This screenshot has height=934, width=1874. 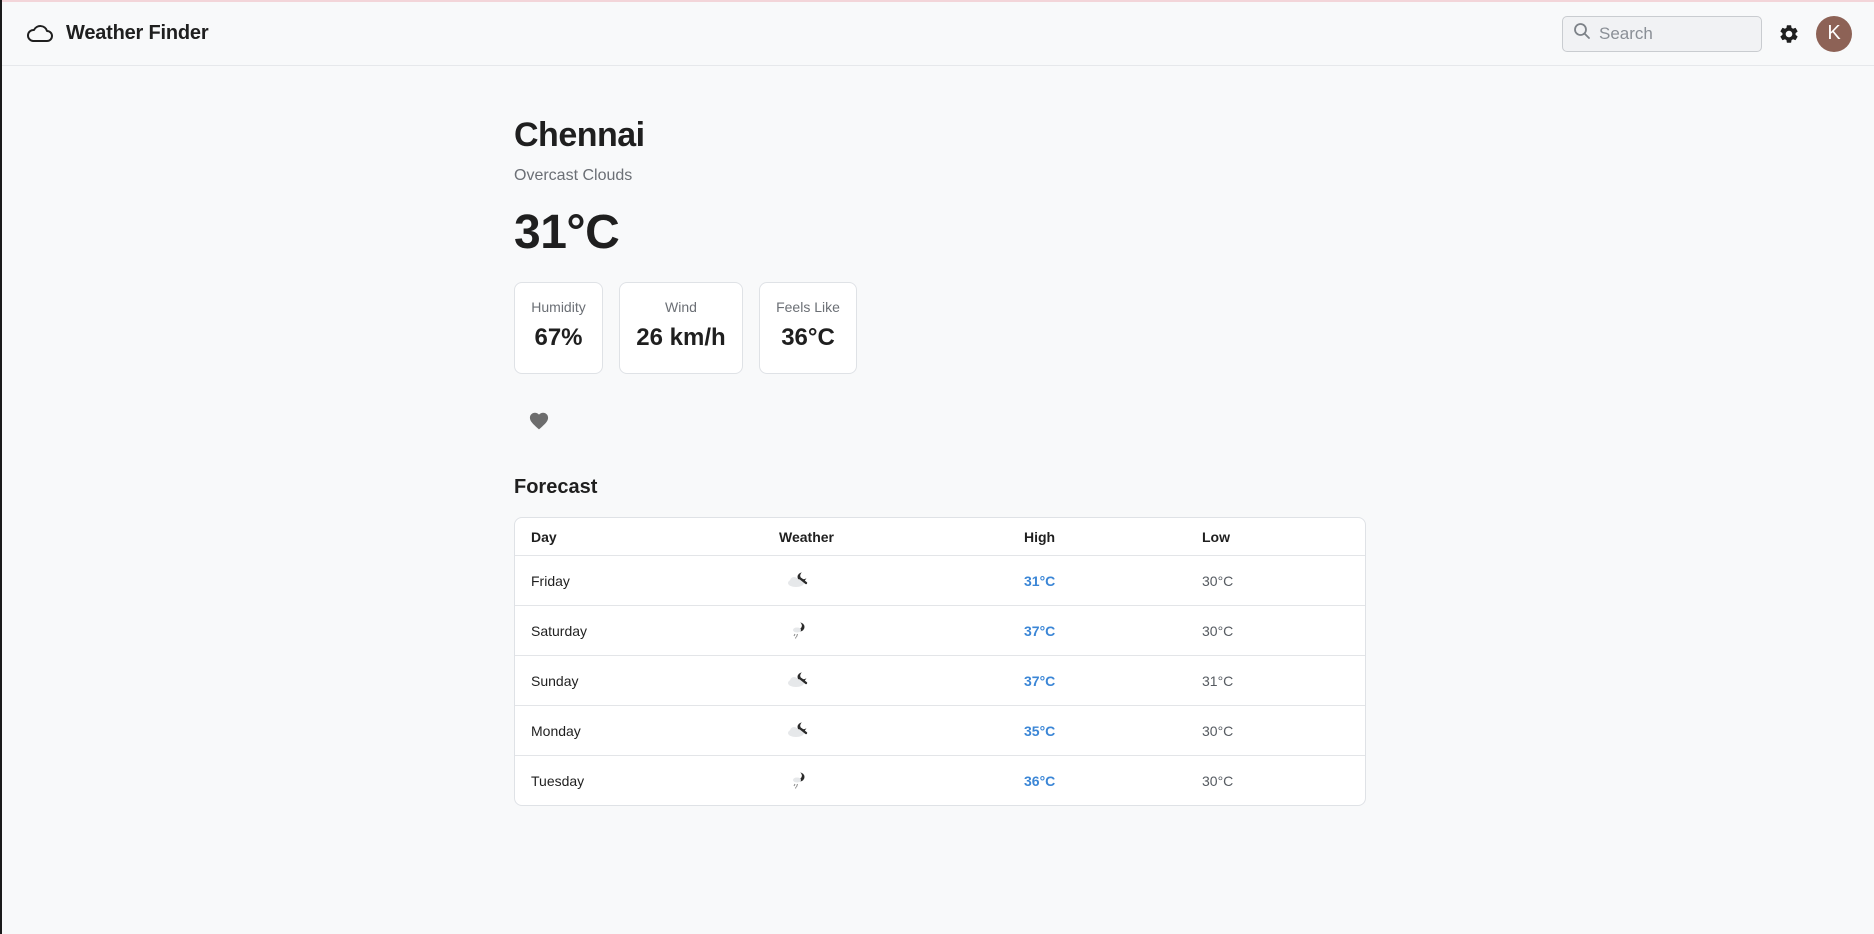 I want to click on stat-label: Humidity, so click(x=558, y=307).